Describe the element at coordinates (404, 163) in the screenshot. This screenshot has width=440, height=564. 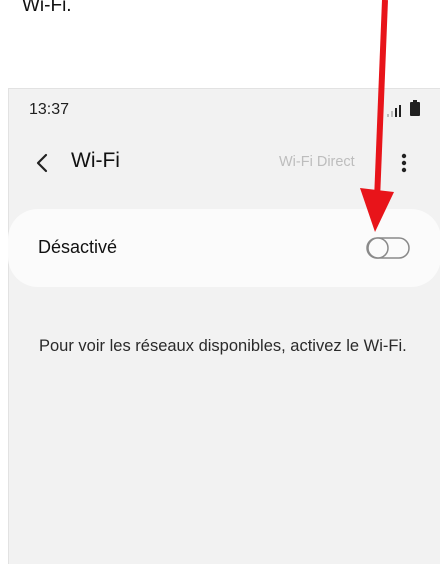
I see `more-options-icon` at that location.